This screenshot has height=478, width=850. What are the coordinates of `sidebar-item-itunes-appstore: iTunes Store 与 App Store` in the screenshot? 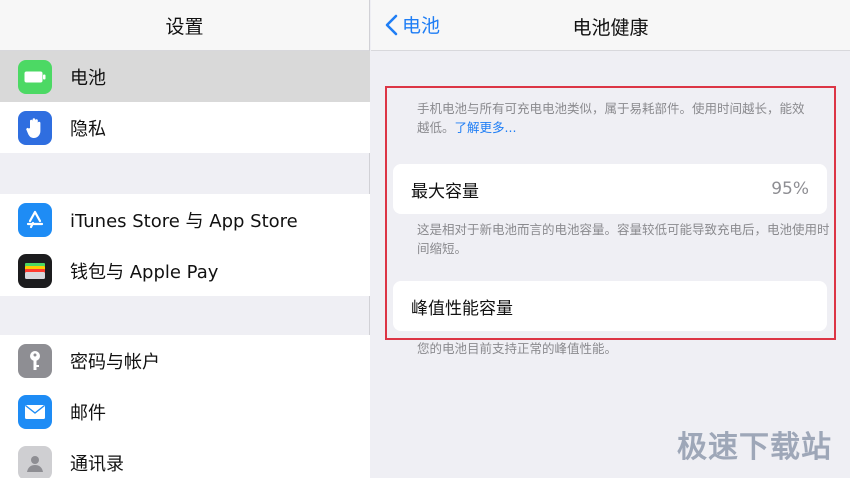 It's located at (185, 219).